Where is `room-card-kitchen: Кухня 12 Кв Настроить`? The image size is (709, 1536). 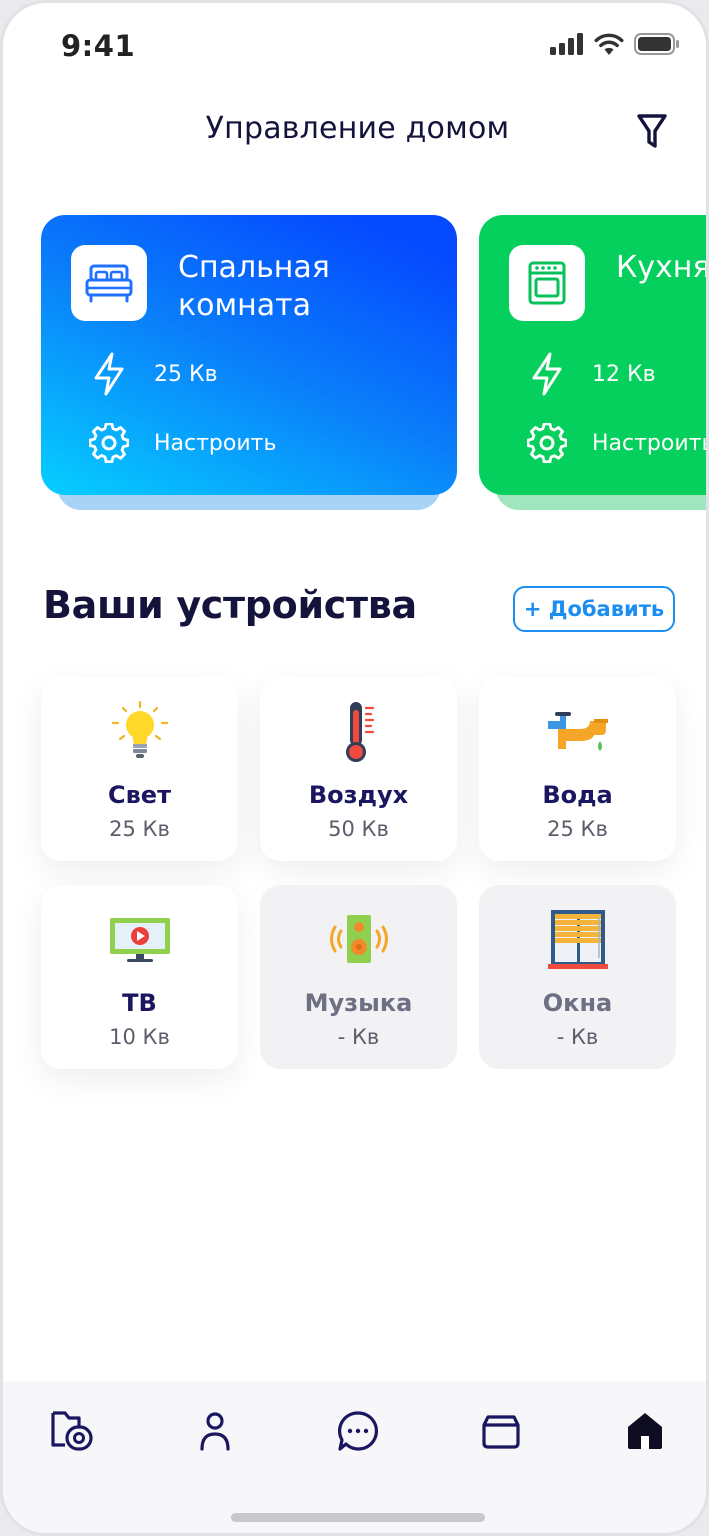 room-card-kitchen: Кухня 12 Кв Настроить is located at coordinates (594, 362).